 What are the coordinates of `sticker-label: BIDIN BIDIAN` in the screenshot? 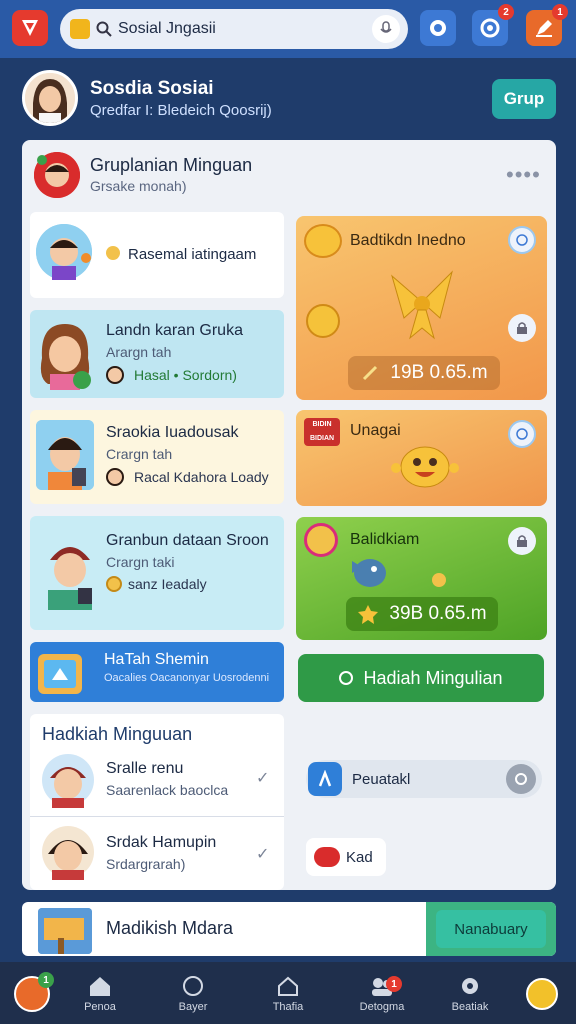 It's located at (322, 431).